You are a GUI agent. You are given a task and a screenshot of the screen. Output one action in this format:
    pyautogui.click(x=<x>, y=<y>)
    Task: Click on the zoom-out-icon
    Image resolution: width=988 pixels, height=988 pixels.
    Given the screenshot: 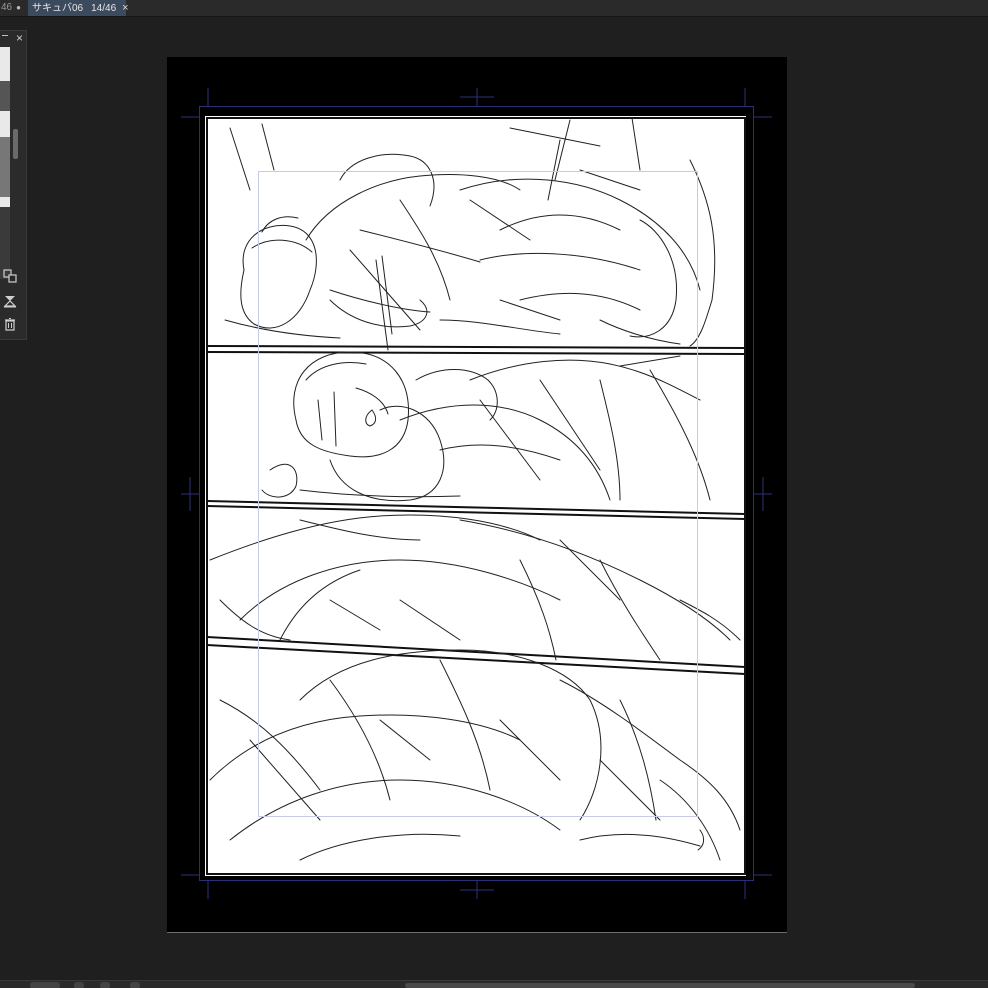 What is the action you would take?
    pyautogui.click(x=79, y=985)
    